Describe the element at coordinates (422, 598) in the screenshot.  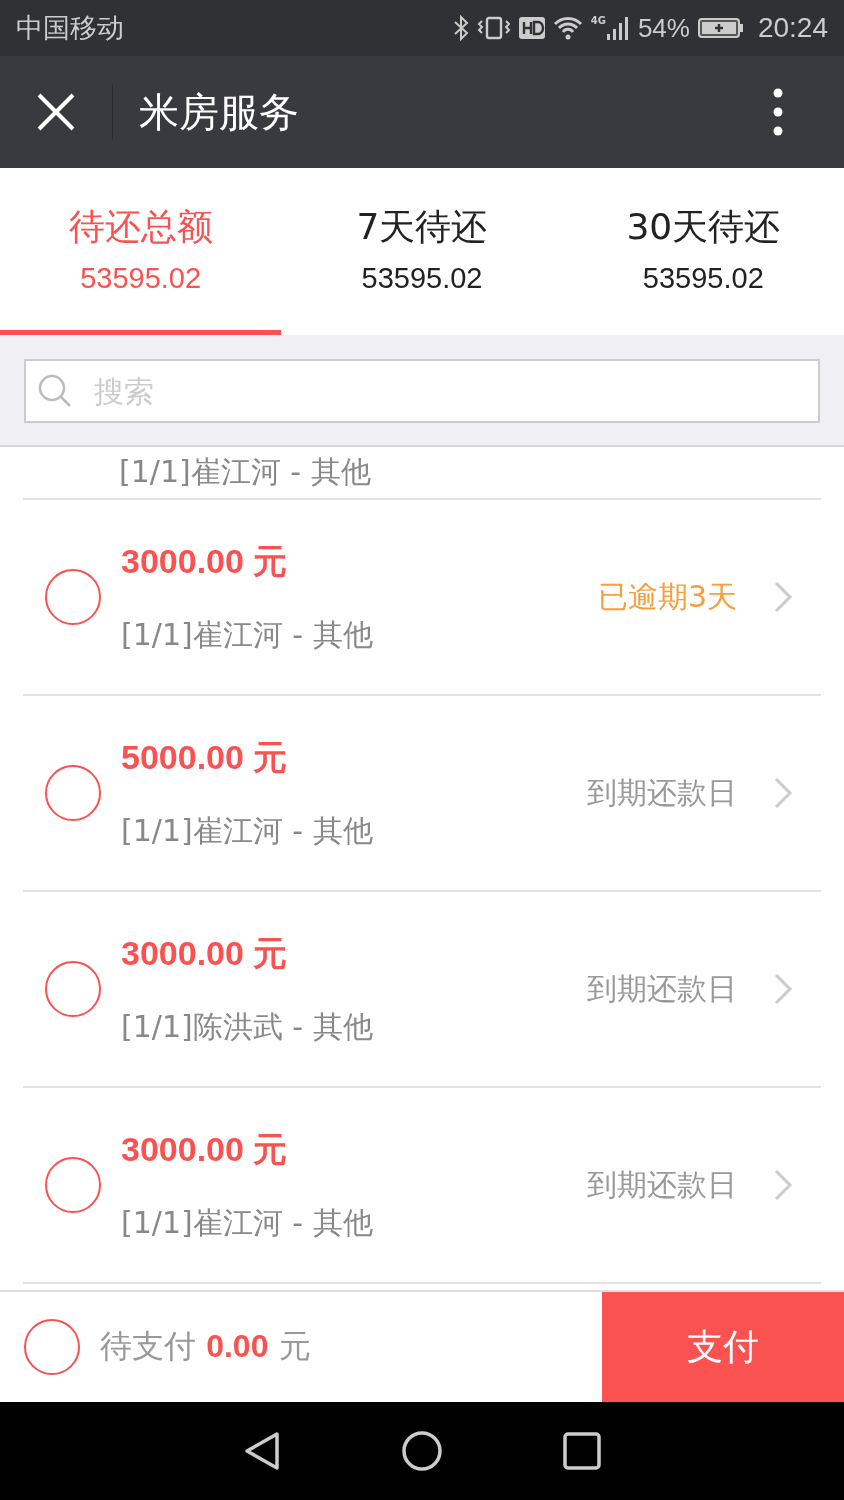
I see `bill-row: 3000.00 元 [1/1]崔江河 - 其他 已逾期3天` at that location.